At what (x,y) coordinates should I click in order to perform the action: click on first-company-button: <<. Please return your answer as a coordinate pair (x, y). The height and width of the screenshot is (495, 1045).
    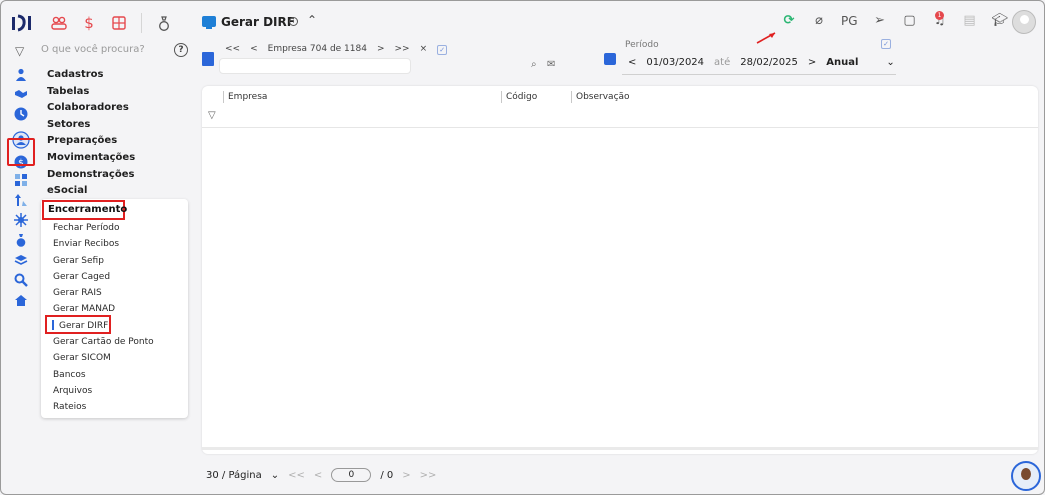
    Looking at the image, I should click on (232, 49).